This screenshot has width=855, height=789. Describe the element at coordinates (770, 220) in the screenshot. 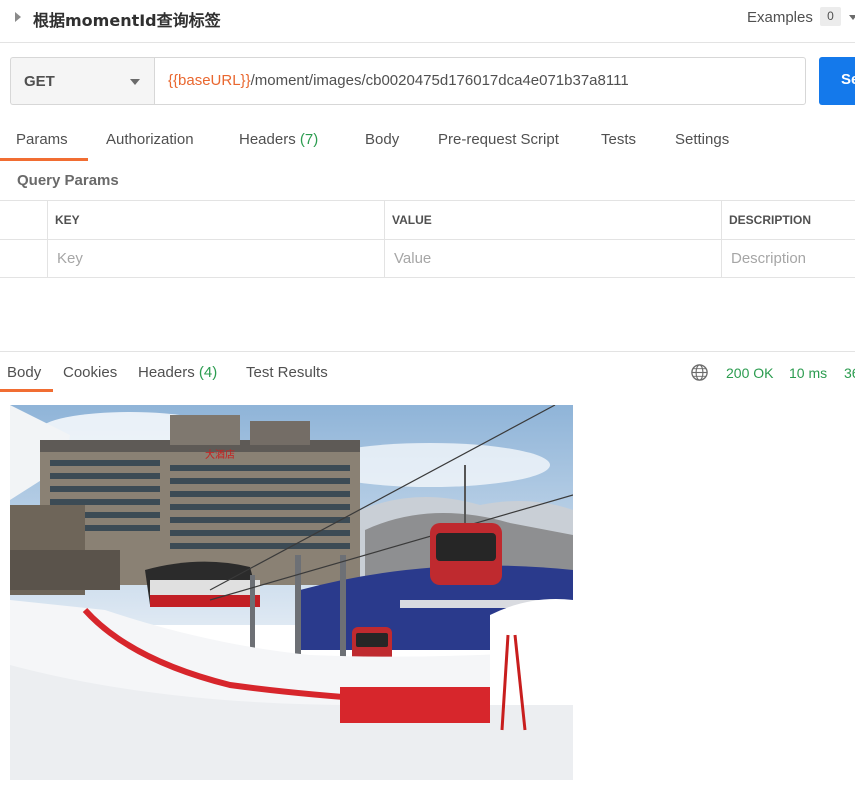

I see `column-header-description: DESCRIPTION` at that location.